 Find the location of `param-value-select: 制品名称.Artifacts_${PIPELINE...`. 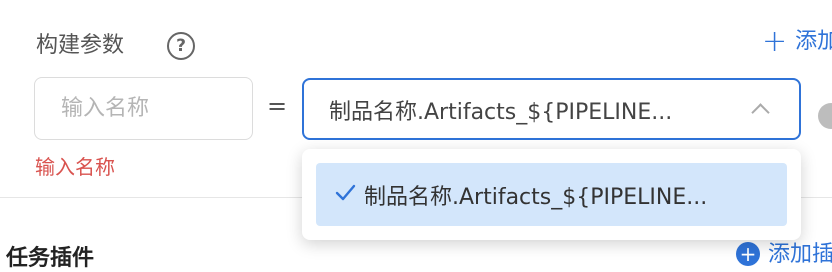

param-value-select: 制品名称.Artifacts_${PIPELINE... is located at coordinates (551, 109).